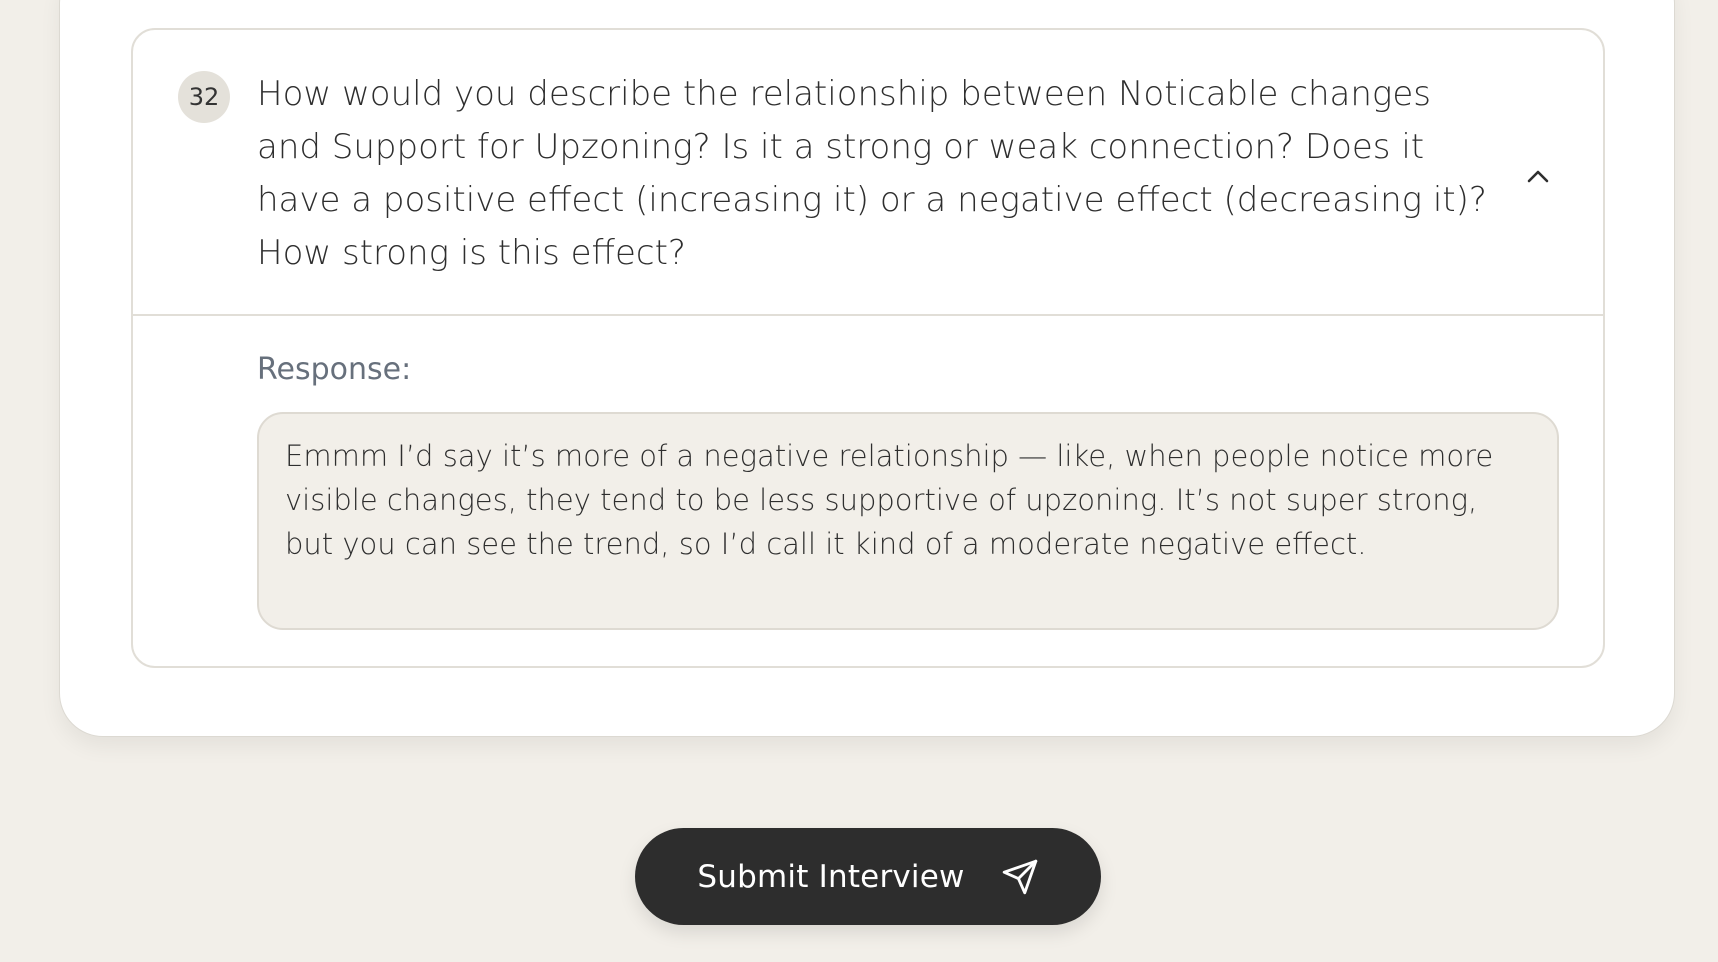 The width and height of the screenshot is (1718, 962). What do you see at coordinates (831, 876) in the screenshot?
I see `submit-interview-label: Submit Interview` at bounding box center [831, 876].